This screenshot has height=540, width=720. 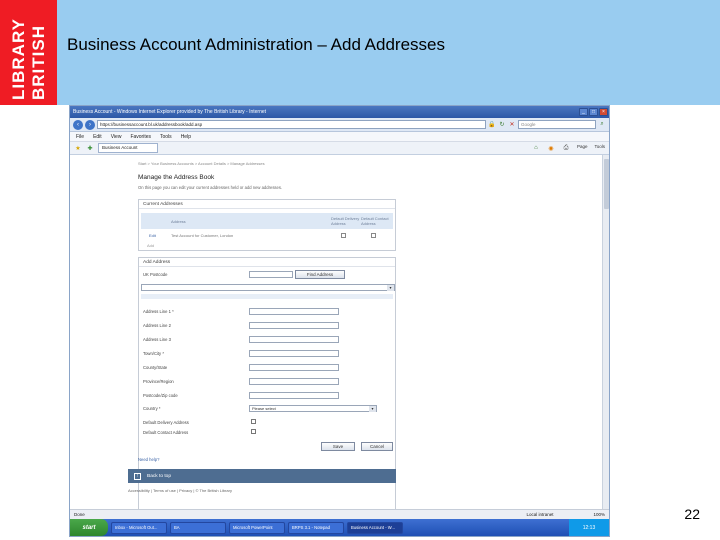 What do you see at coordinates (157, 325) in the screenshot?
I see `field-label-address-line-2: Address Line 2` at bounding box center [157, 325].